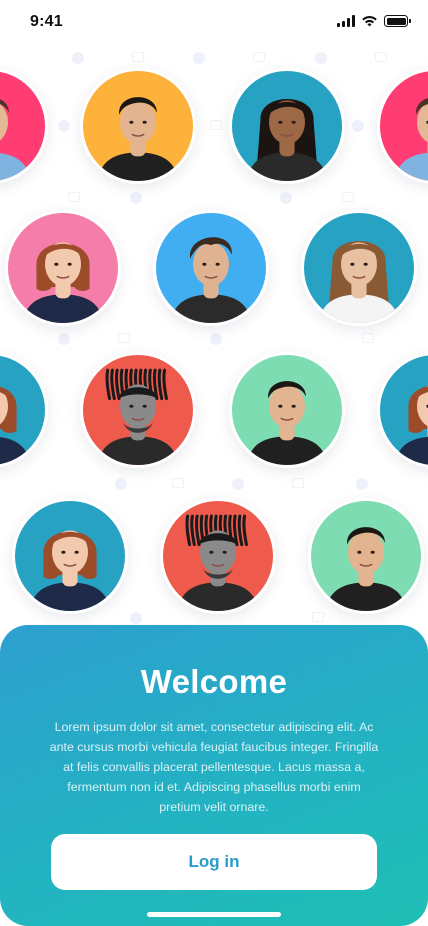 The width and height of the screenshot is (428, 926). Describe the element at coordinates (359, 268) in the screenshot. I see `avatar-woman-long-hair` at that location.